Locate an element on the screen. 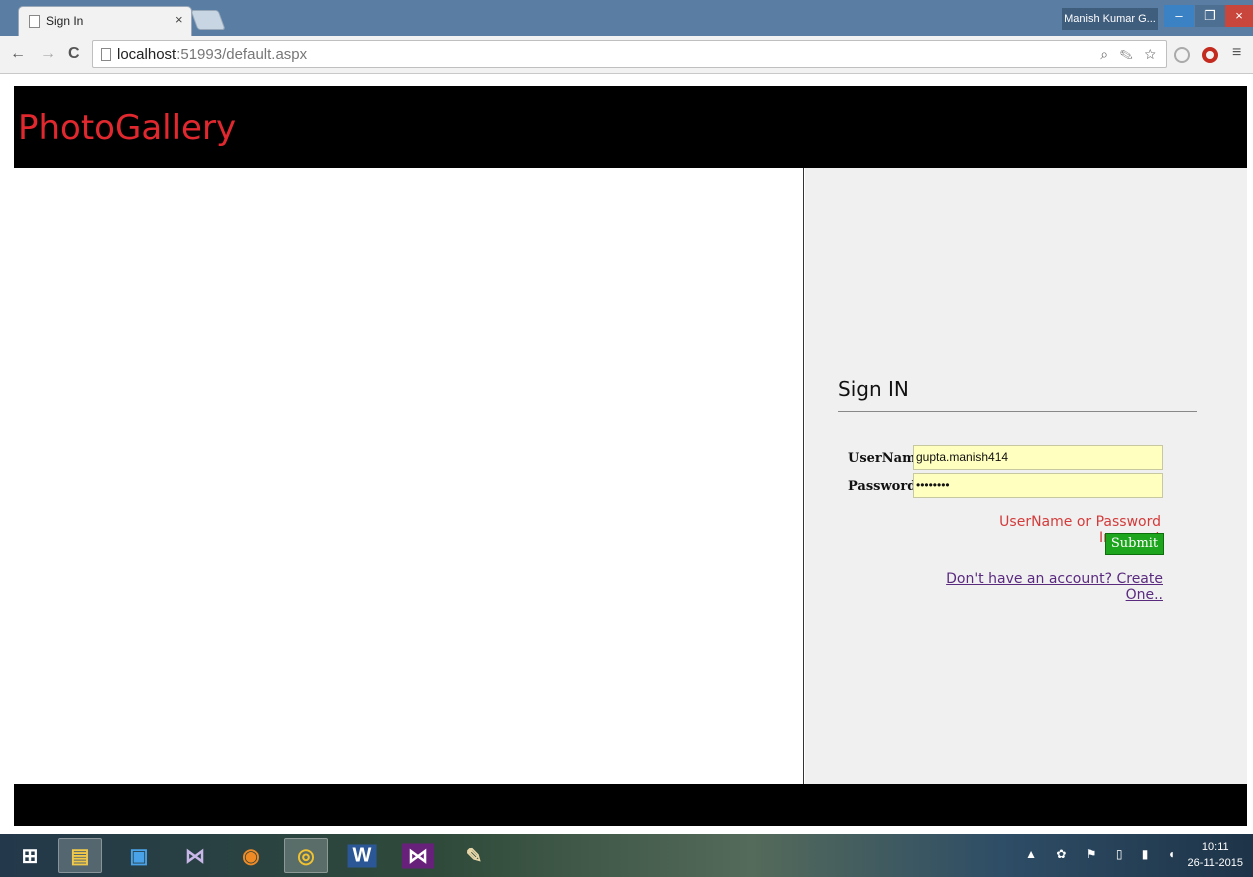  submit-button: Submit is located at coordinates (1134, 544).